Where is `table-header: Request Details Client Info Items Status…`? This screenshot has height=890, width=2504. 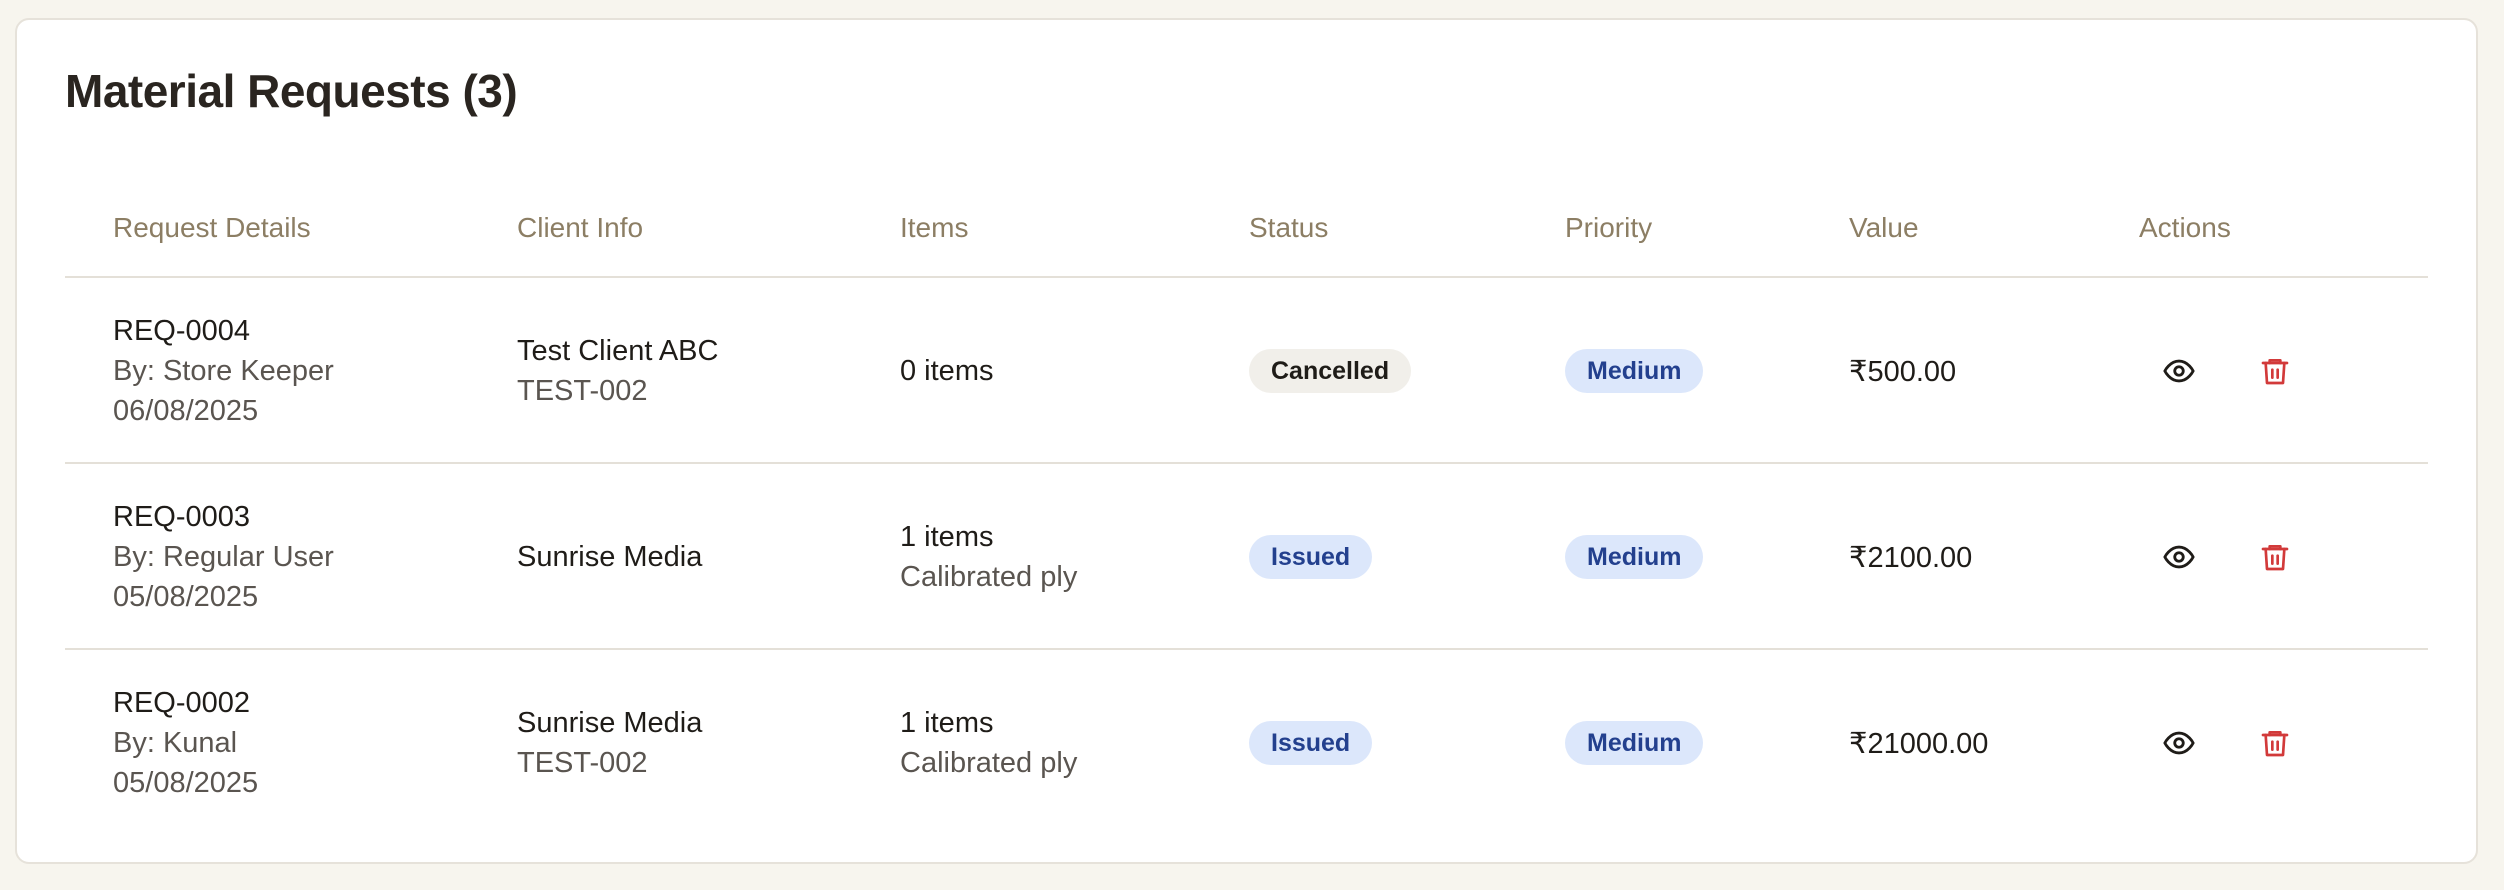
table-header: Request Details Client Info Items Status… is located at coordinates (1246, 234).